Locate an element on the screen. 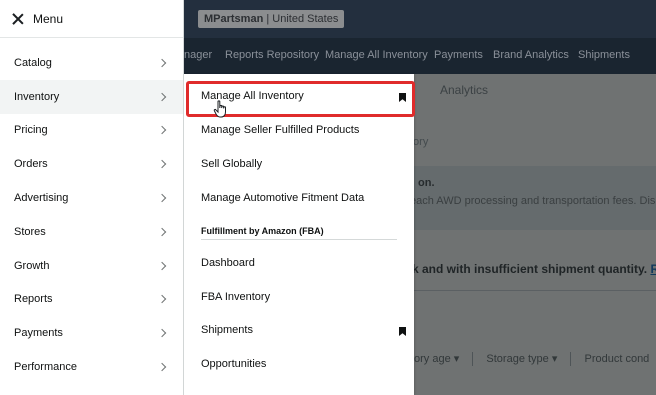  submenu-item-opportunities: Opportunities is located at coordinates (233, 364).